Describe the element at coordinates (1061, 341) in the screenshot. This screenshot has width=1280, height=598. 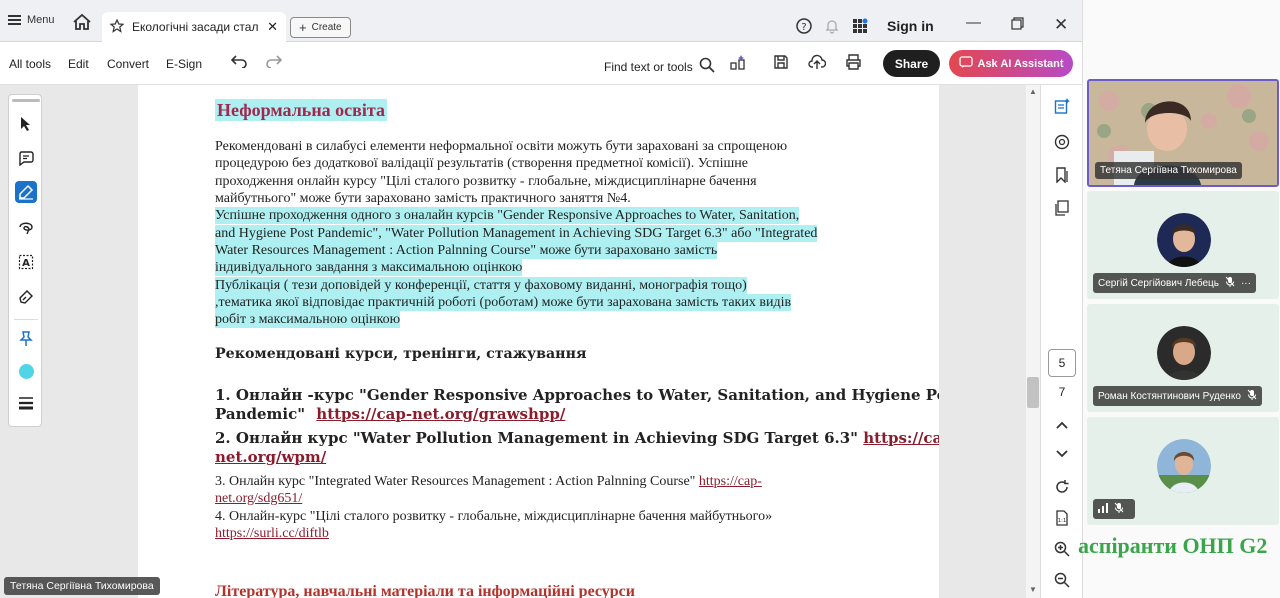
I see `right-tool-rail: 5 7 1:1` at that location.